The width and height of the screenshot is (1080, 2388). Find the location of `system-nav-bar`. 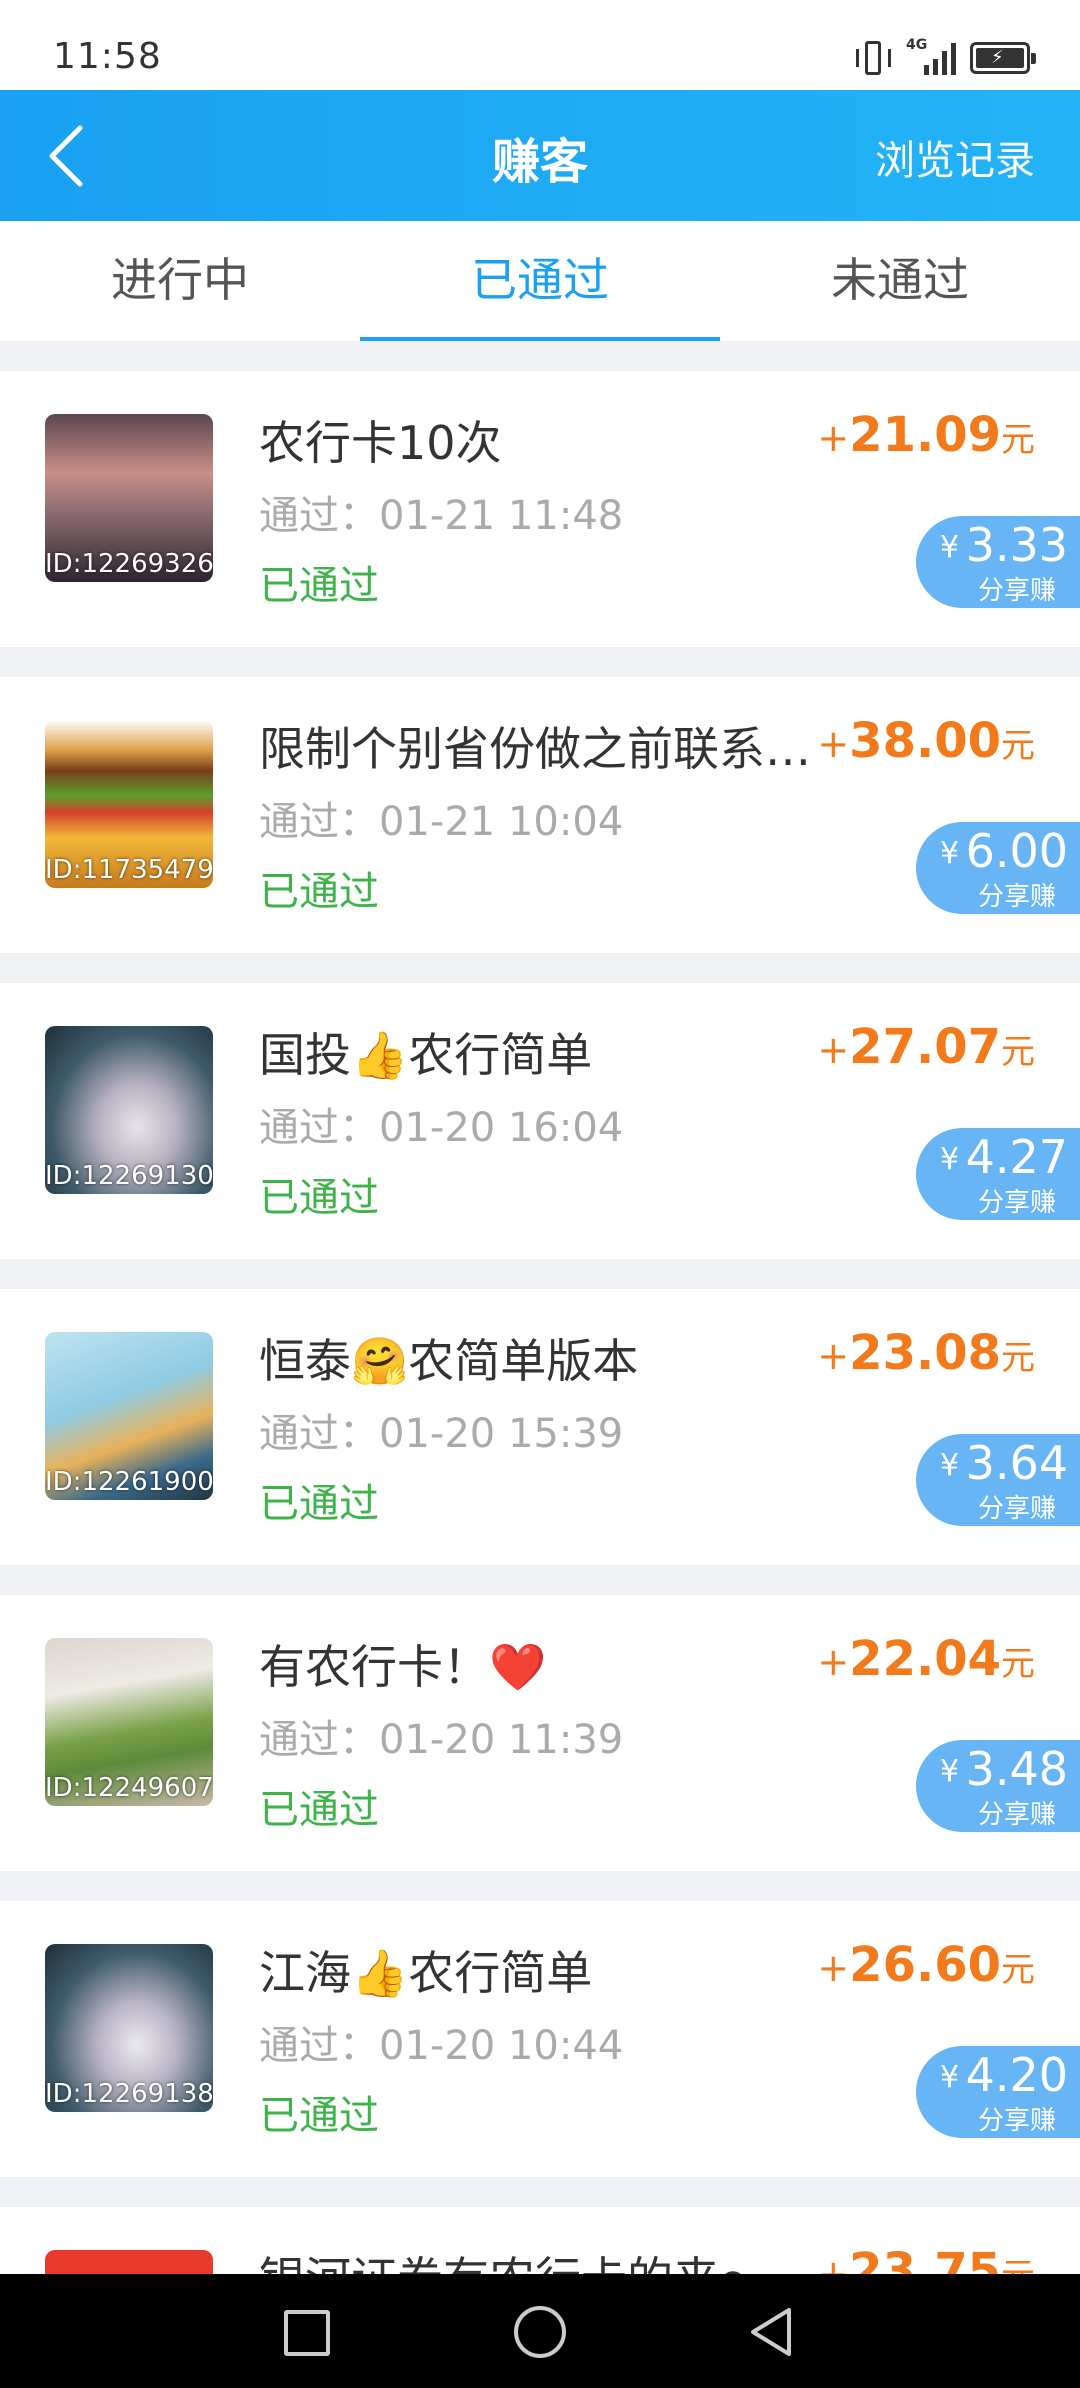

system-nav-bar is located at coordinates (540, 2331).